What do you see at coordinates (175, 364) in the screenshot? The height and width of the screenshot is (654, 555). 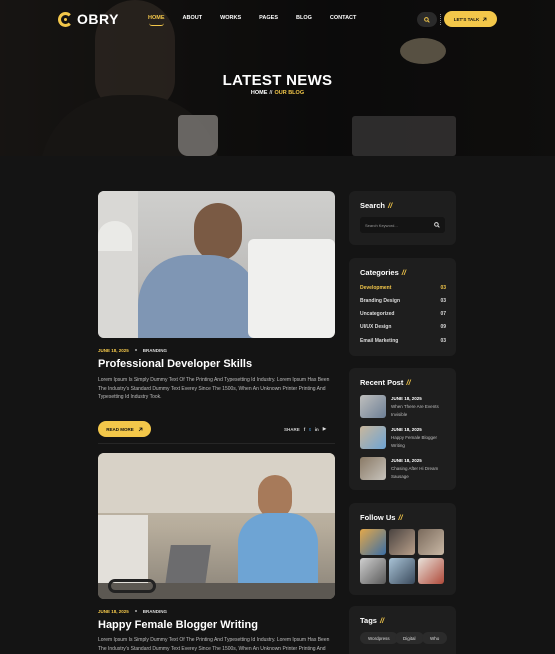 I see `post-title: Professional Developer Skills` at bounding box center [175, 364].